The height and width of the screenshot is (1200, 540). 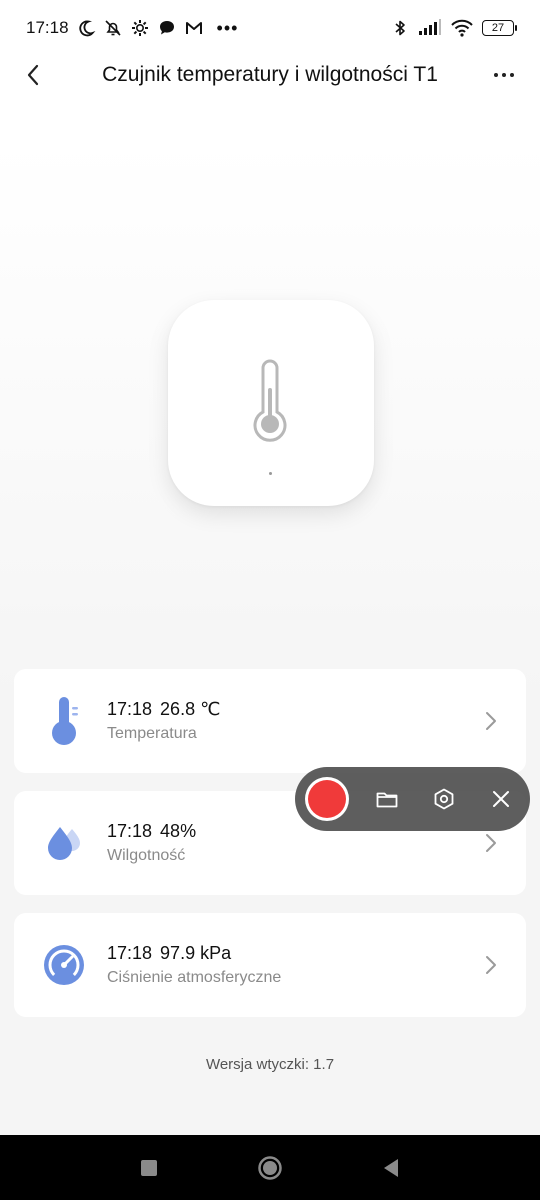 What do you see at coordinates (64, 965) in the screenshot?
I see `pressure-gauge-icon` at bounding box center [64, 965].